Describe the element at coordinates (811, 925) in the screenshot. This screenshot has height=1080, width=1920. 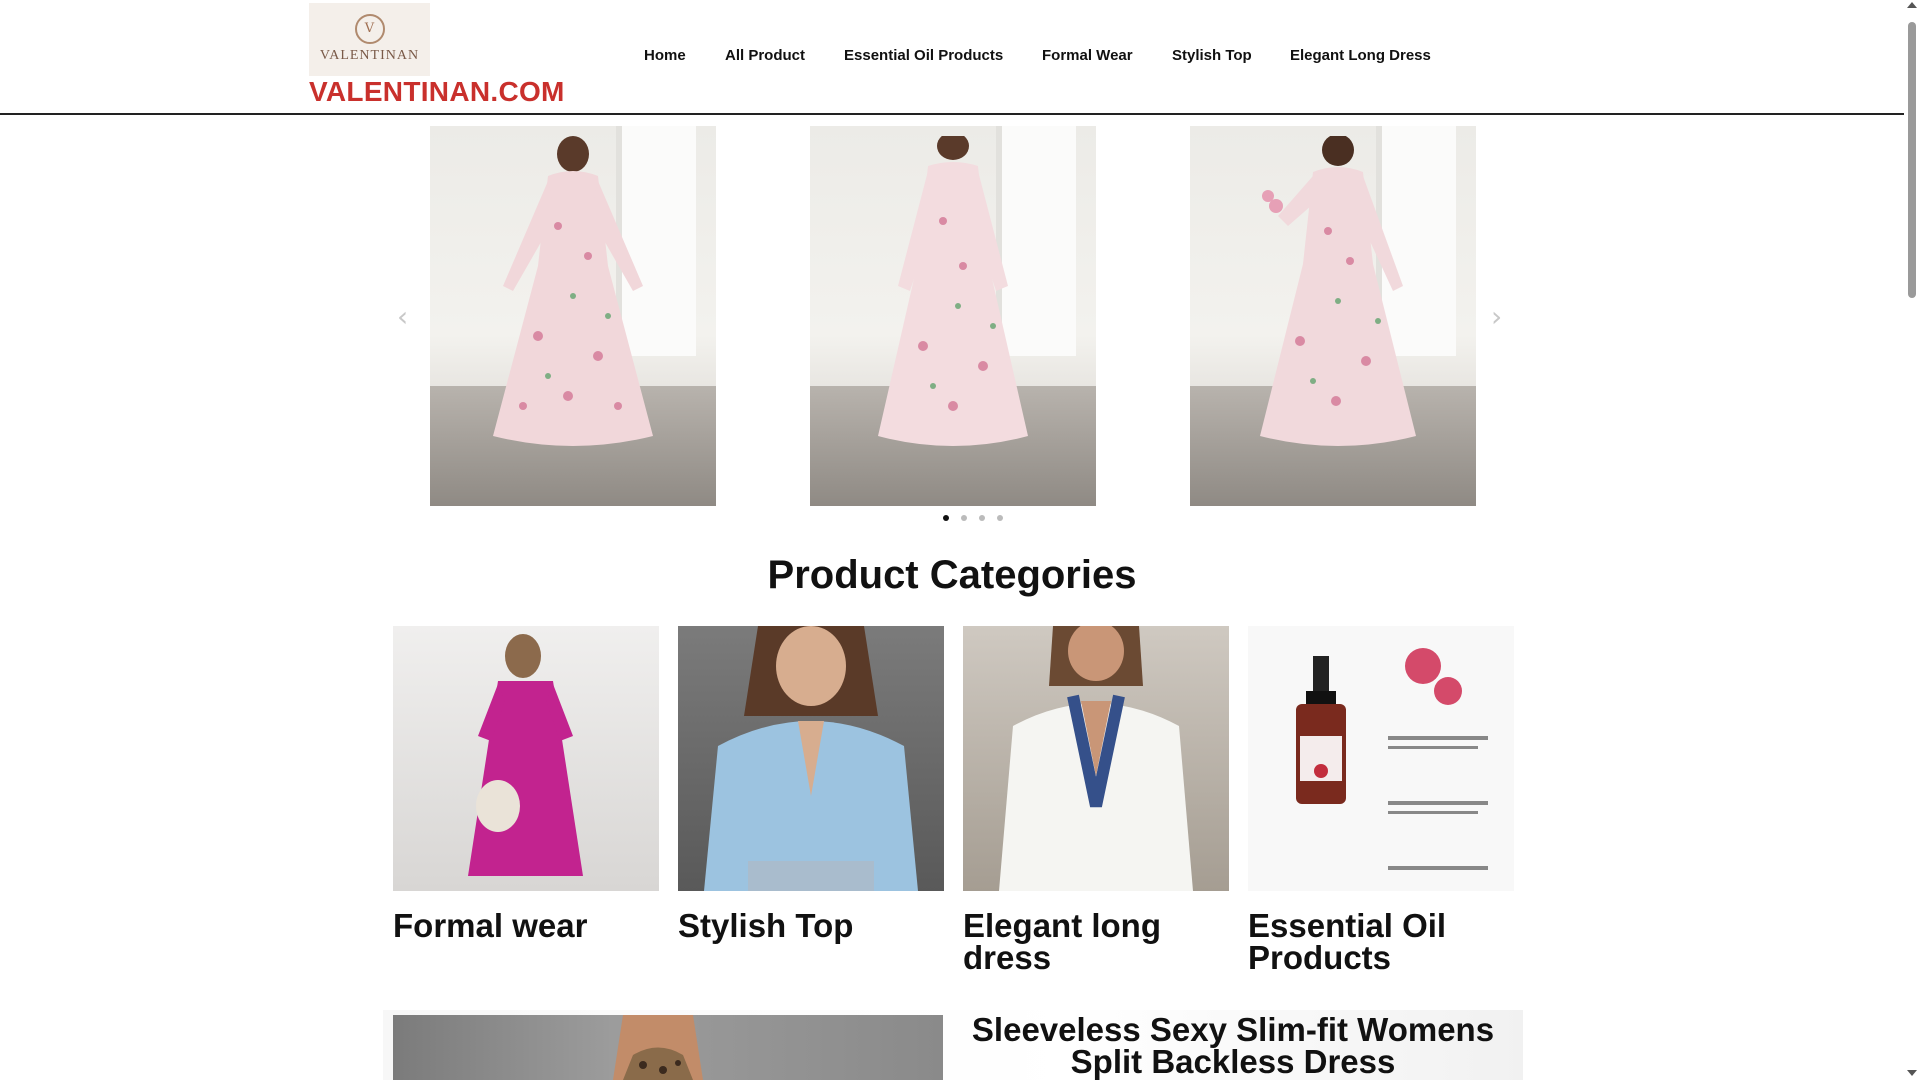
I see `category-name: Stylish Top` at that location.